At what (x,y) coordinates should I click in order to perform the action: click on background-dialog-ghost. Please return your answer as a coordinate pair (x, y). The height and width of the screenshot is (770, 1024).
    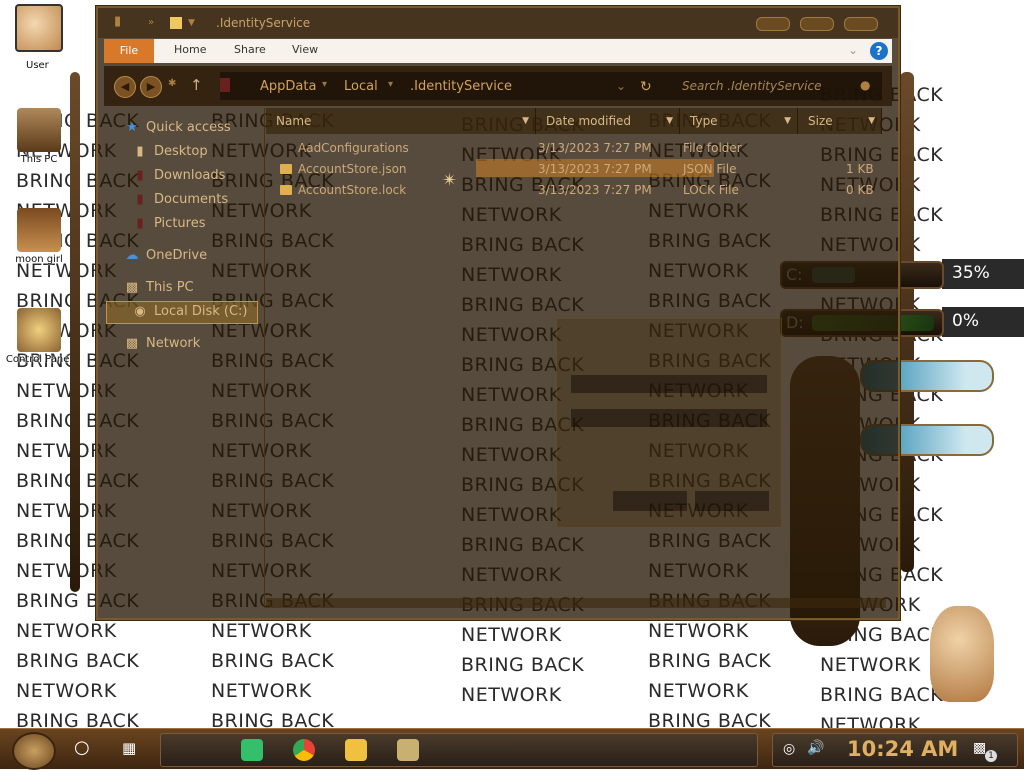
    Looking at the image, I should click on (669, 423).